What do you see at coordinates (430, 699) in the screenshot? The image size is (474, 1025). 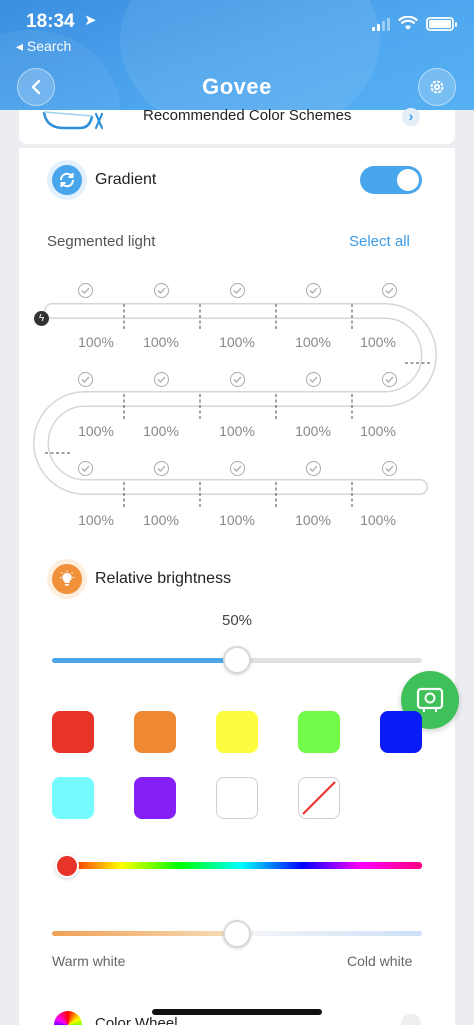 I see `camera-icon` at bounding box center [430, 699].